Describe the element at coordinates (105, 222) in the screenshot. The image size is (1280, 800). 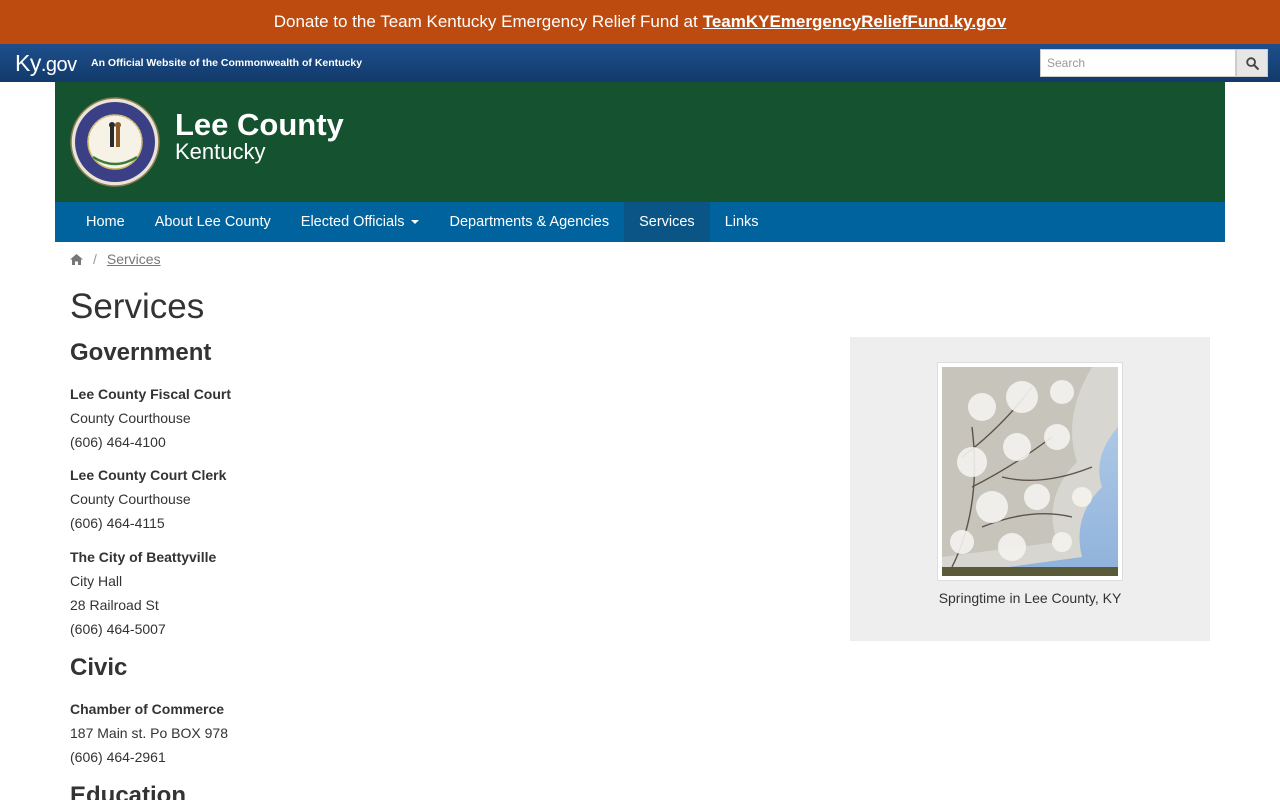
I see `nav-home: Home` at that location.